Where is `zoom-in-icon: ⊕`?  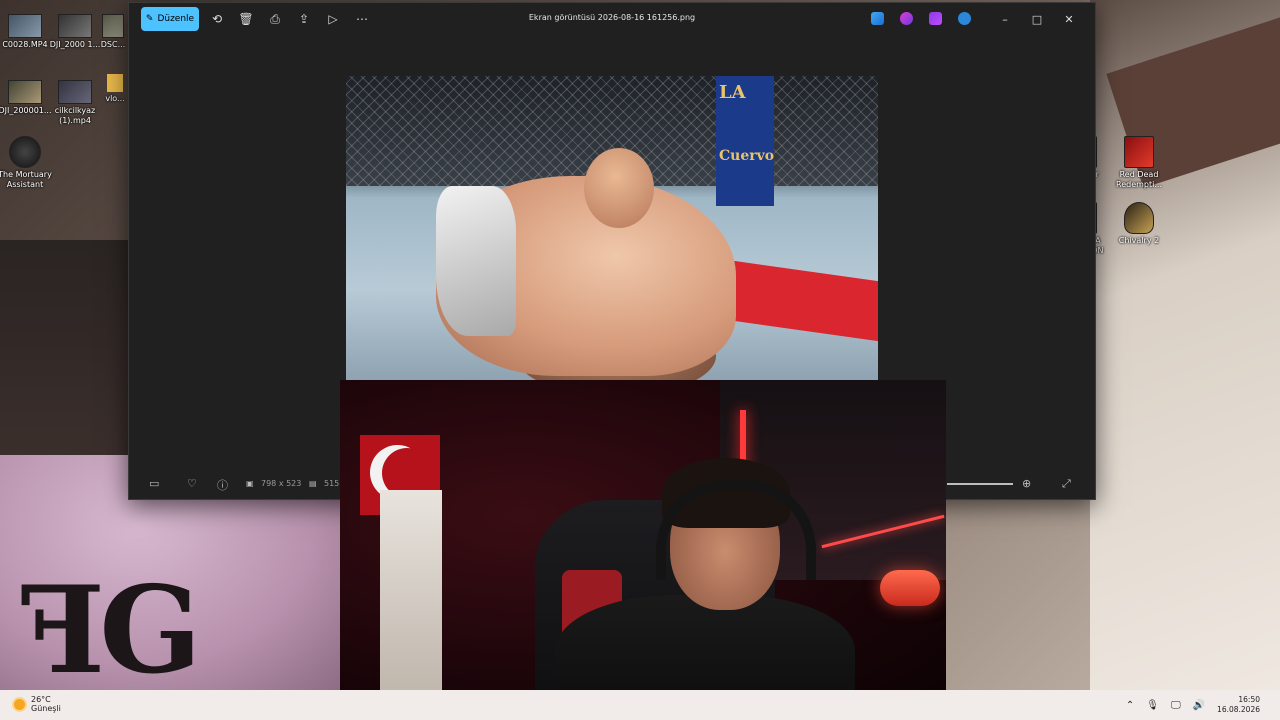
zoom-in-icon: ⊕ is located at coordinates (1026, 483).